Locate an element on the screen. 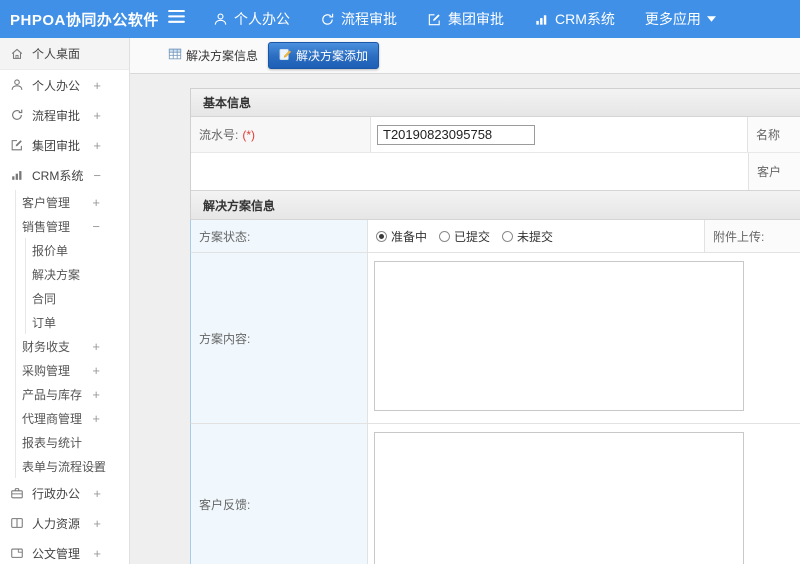  top-header-bar: PHPOA协同办公软件 个人办公 流程审批 集团审批 CRM系统 更多应用 is located at coordinates (400, 19).